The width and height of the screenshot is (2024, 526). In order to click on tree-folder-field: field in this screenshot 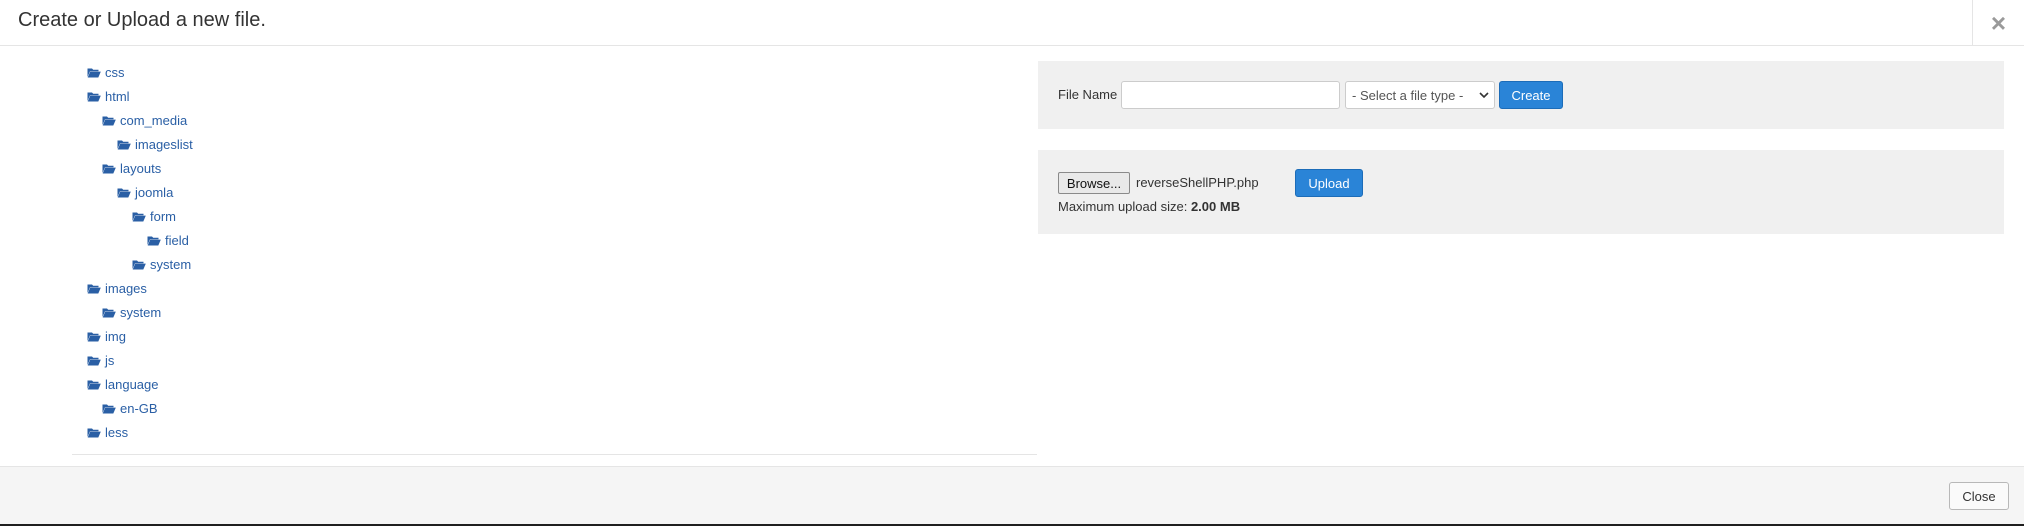, I will do `click(168, 240)`.